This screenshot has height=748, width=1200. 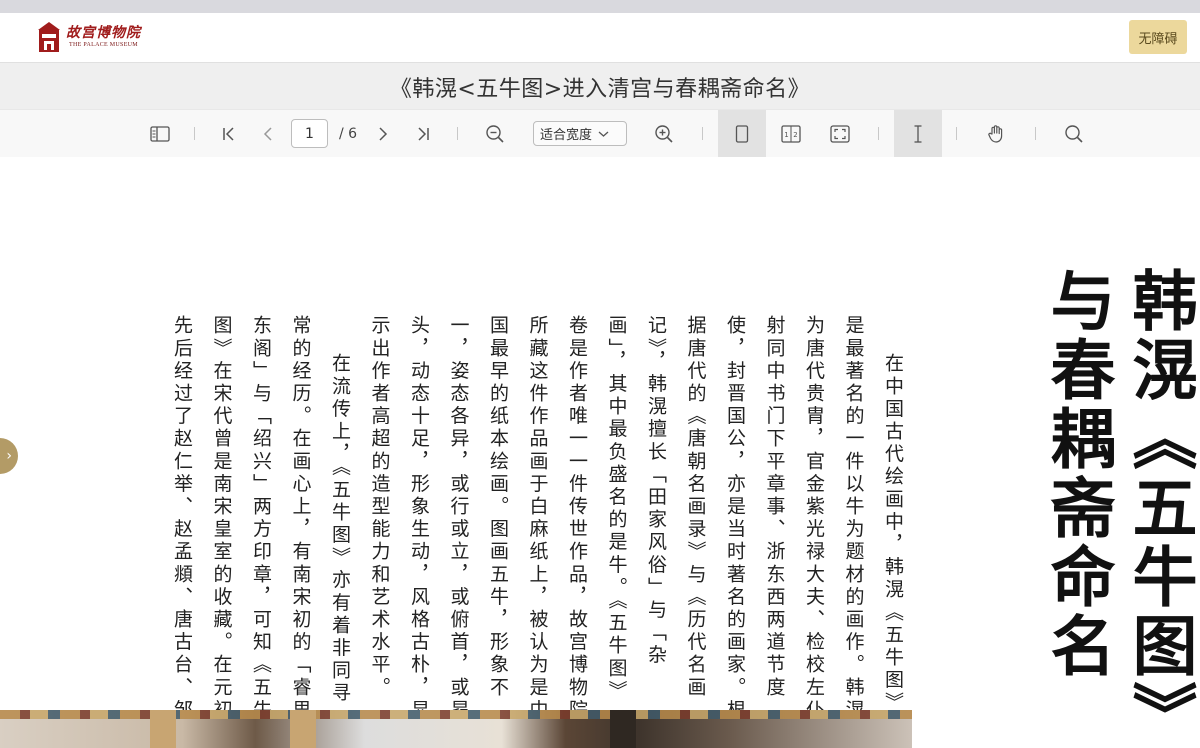 What do you see at coordinates (600, 89) in the screenshot?
I see `document-title: 《韩滉<五牛图>进入清宫与春耦斋命名》` at bounding box center [600, 89].